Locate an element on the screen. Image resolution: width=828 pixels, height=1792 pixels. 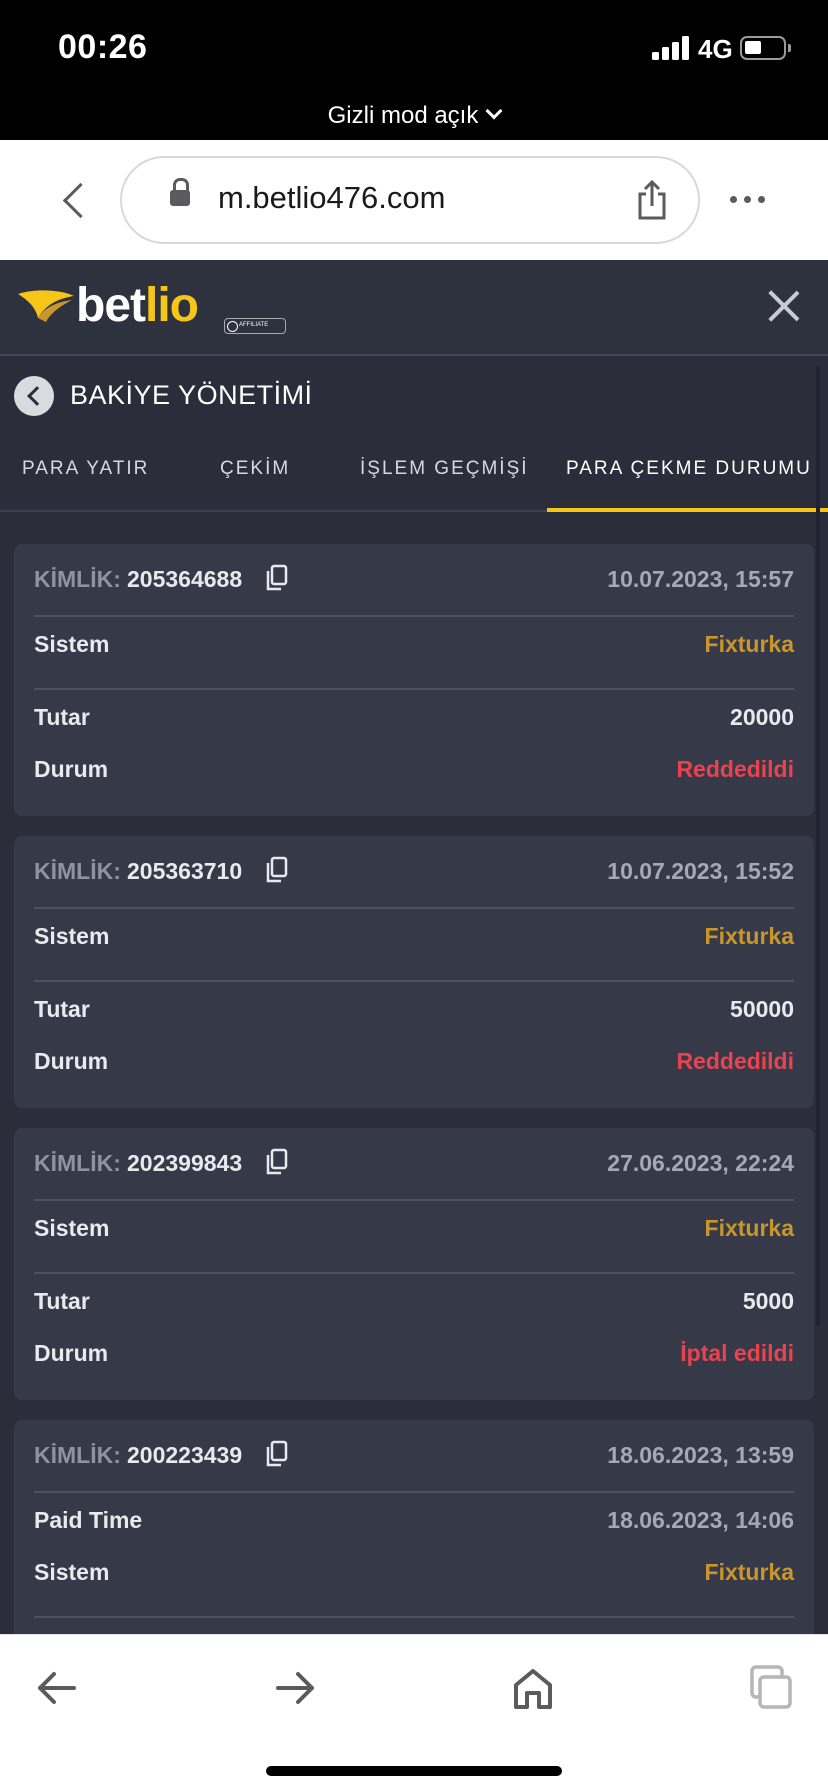
chevron-down-icon is located at coordinates (494, 111).